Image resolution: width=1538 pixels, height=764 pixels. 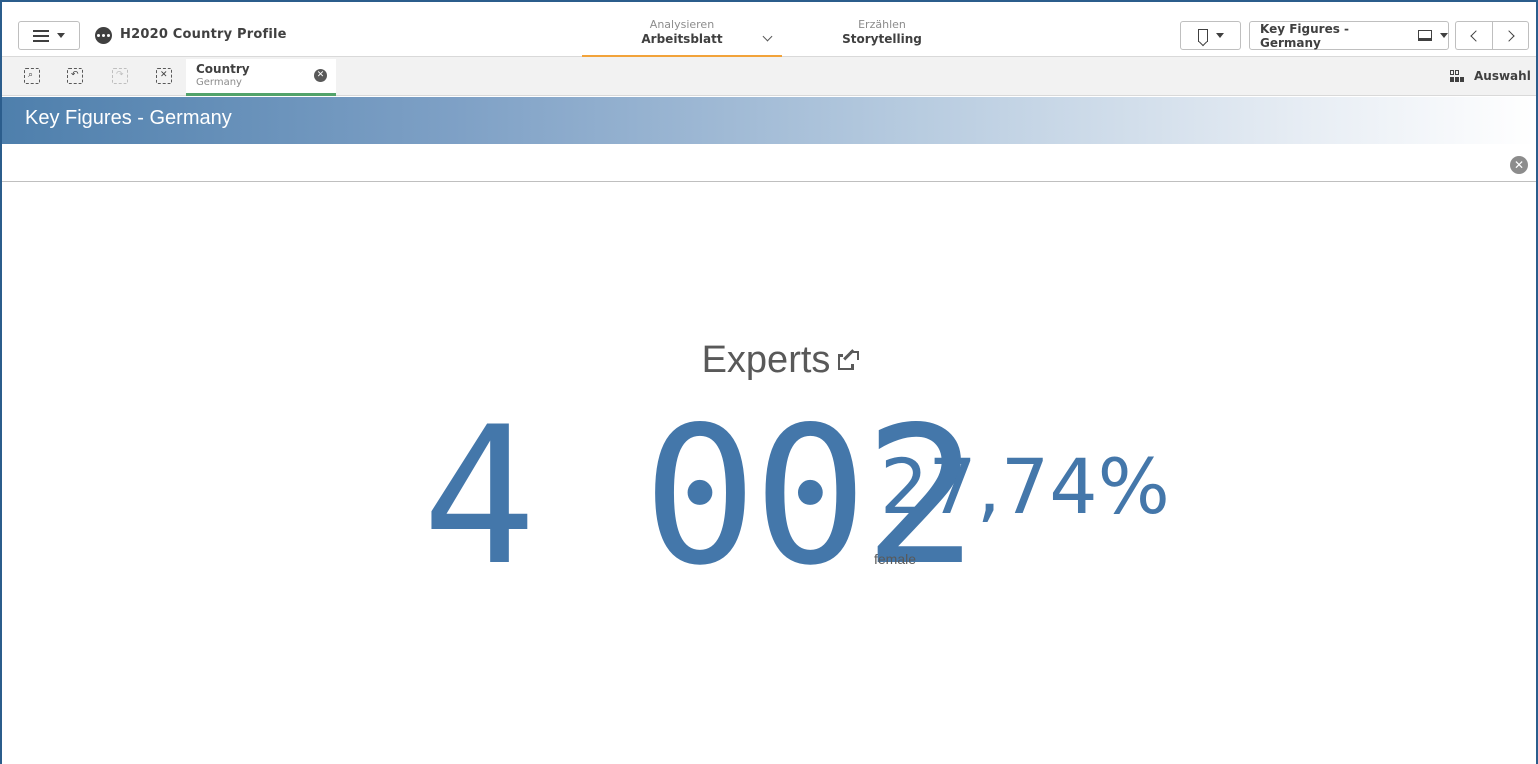 I want to click on step-back-icon: ↶, so click(x=75, y=76).